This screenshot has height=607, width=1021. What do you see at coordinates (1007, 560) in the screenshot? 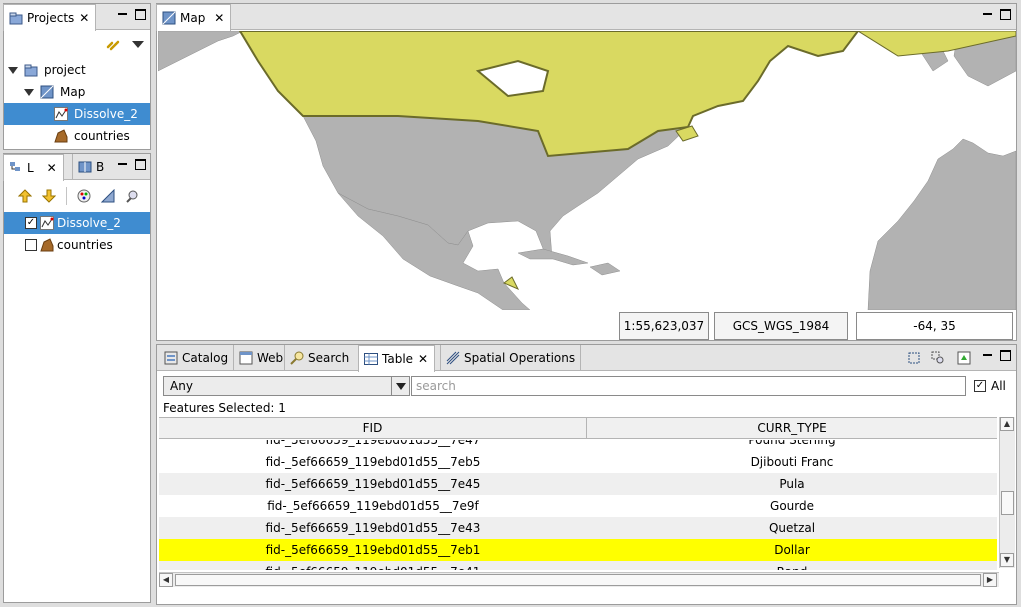
I see `scroll-down-button: ▼` at bounding box center [1007, 560].